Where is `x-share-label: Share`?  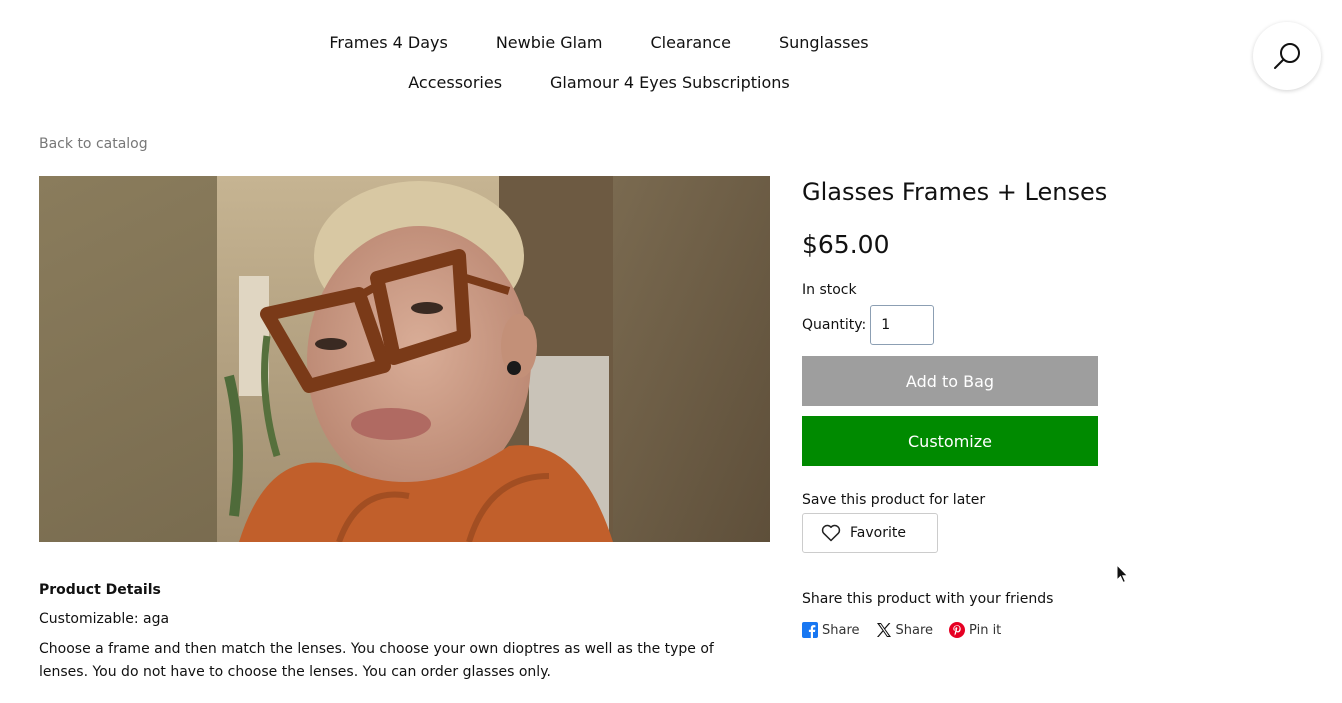 x-share-label: Share is located at coordinates (914, 630).